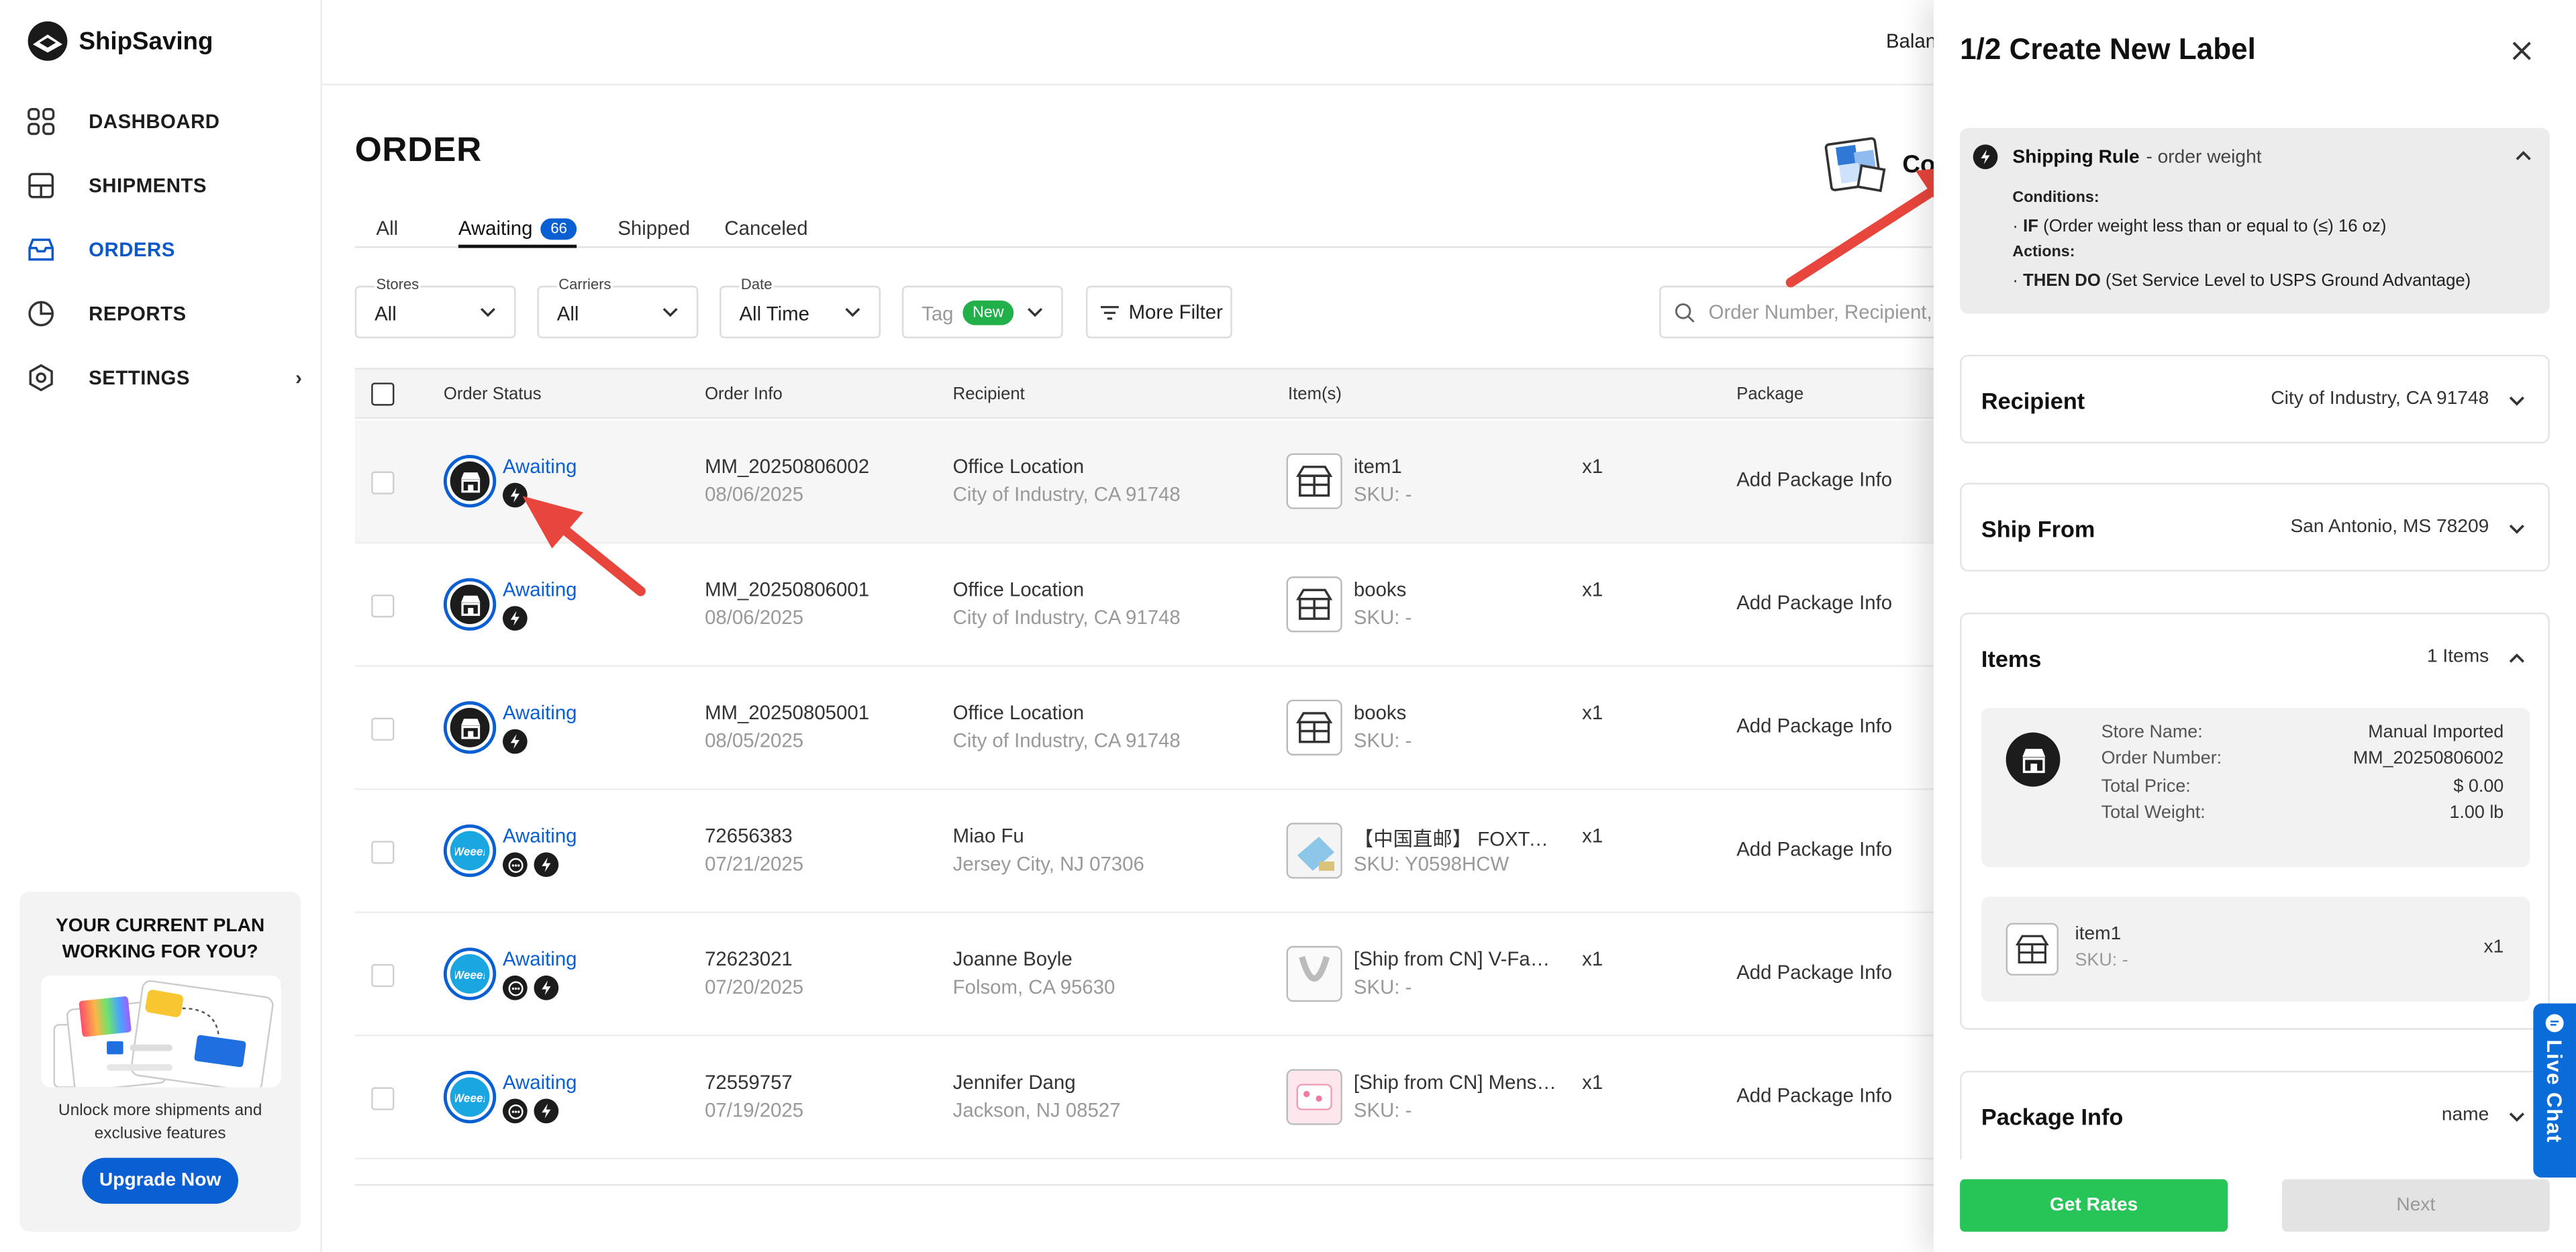  Describe the element at coordinates (618, 307) in the screenshot. I see `carriers-filter: Carriers All` at that location.